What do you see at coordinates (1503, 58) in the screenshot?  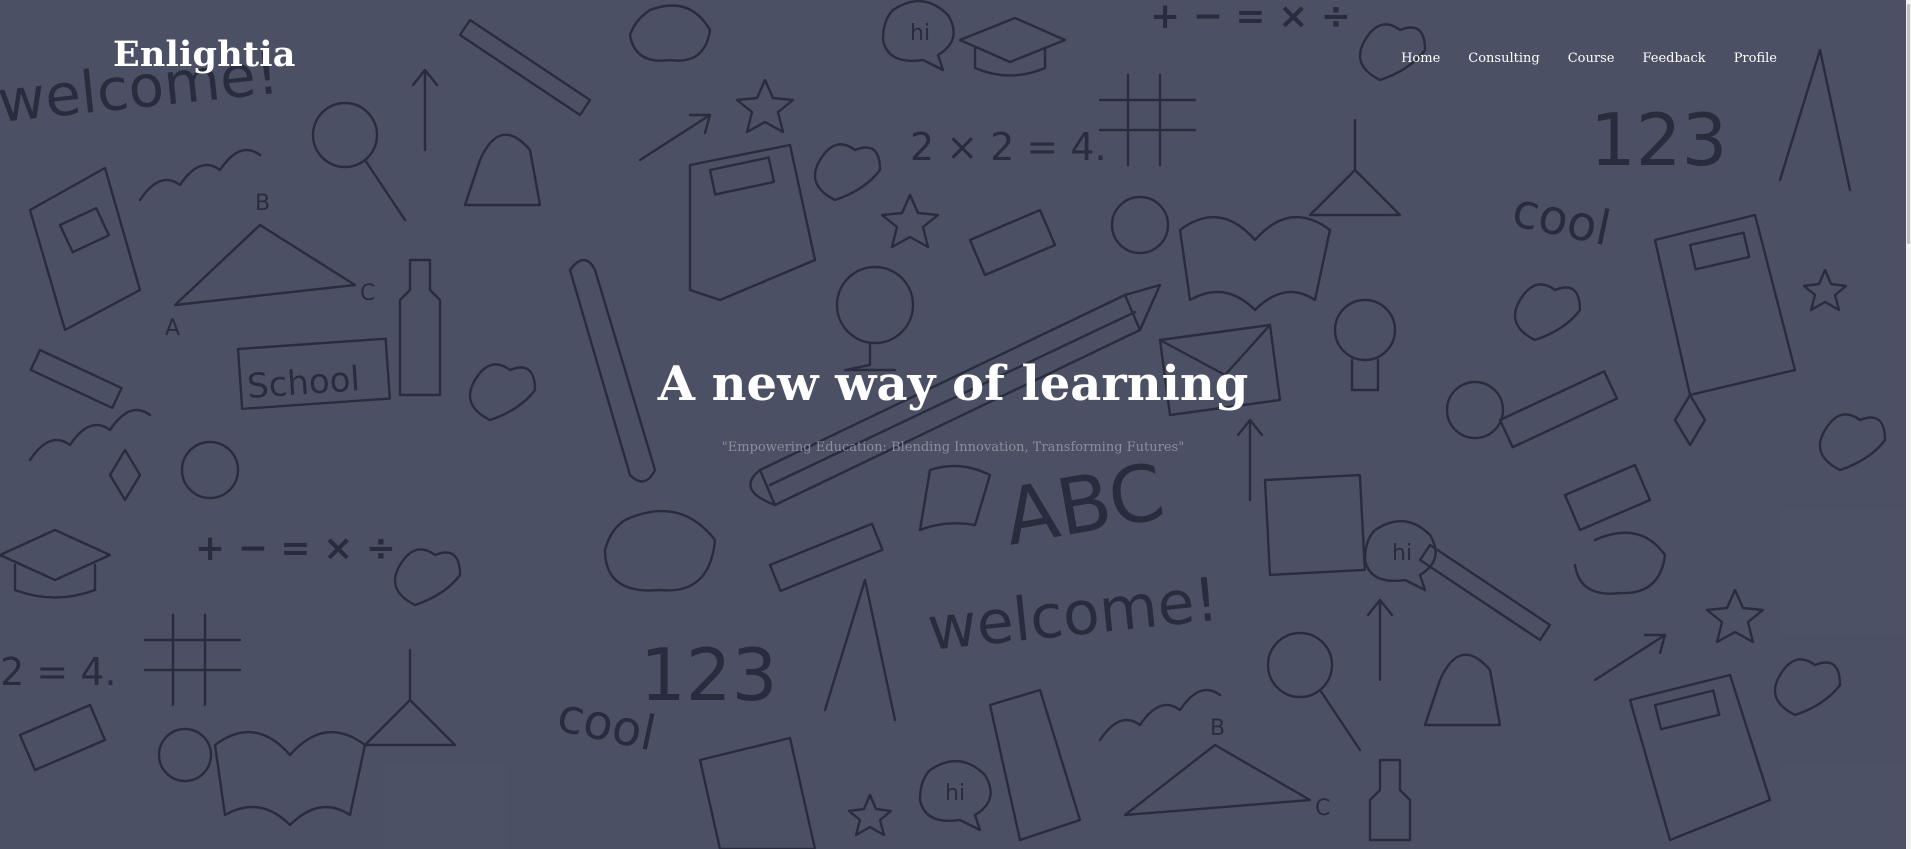 I see `nav-link-consulting: Consulting` at bounding box center [1503, 58].